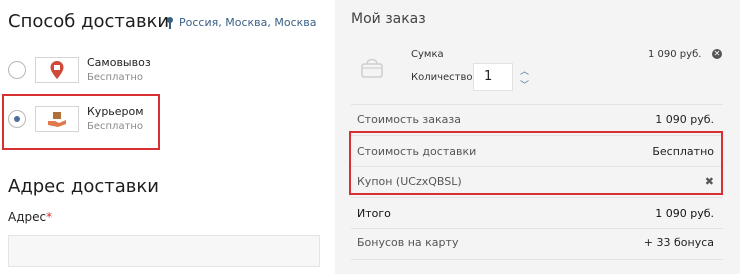  I want to click on pickup-price: Бесплатно, so click(115, 77).